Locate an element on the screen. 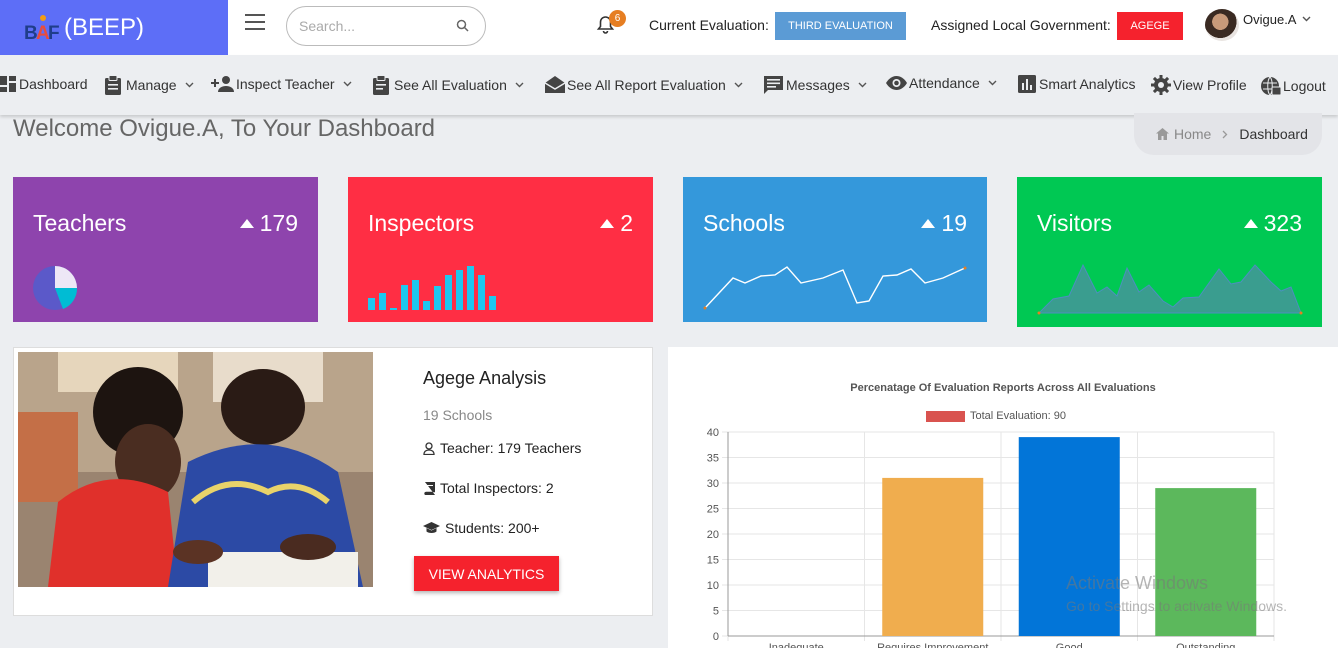 The width and height of the screenshot is (1338, 648). nav-item-view-profile: View Profile is located at coordinates (1199, 85).